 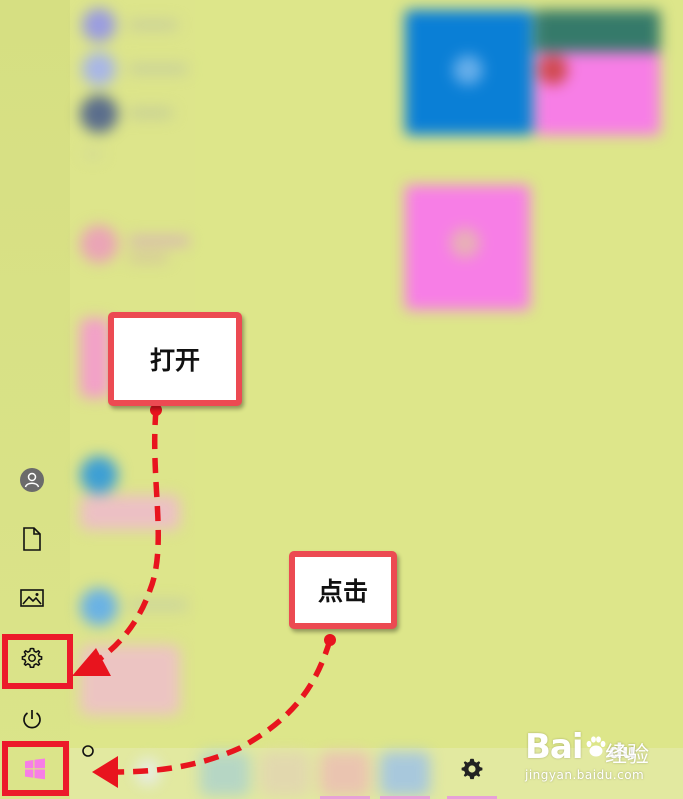 I want to click on callout-click: 点击, so click(x=343, y=590).